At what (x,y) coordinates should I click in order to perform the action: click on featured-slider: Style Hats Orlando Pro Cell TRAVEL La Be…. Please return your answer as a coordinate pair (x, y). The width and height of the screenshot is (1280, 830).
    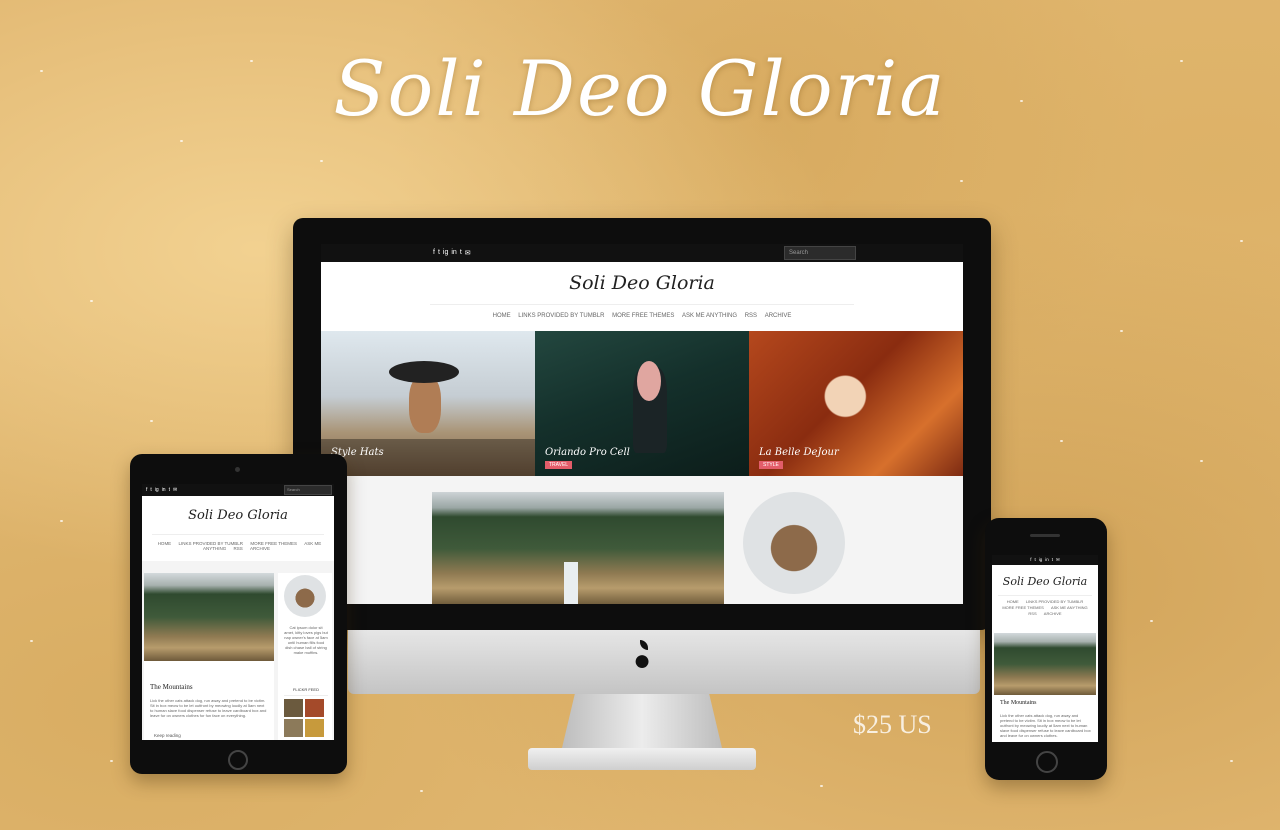
    Looking at the image, I should click on (642, 403).